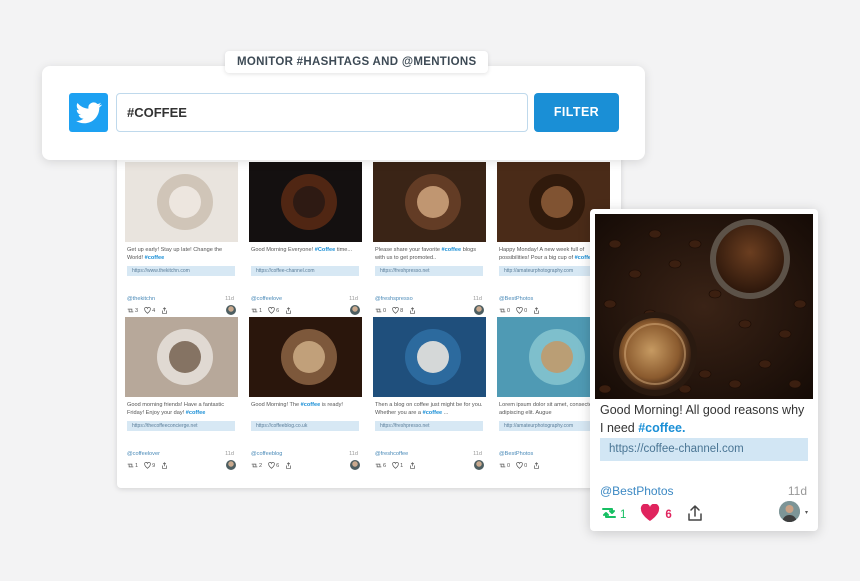 The image size is (860, 581). I want to click on filter-button: FILTER, so click(576, 112).